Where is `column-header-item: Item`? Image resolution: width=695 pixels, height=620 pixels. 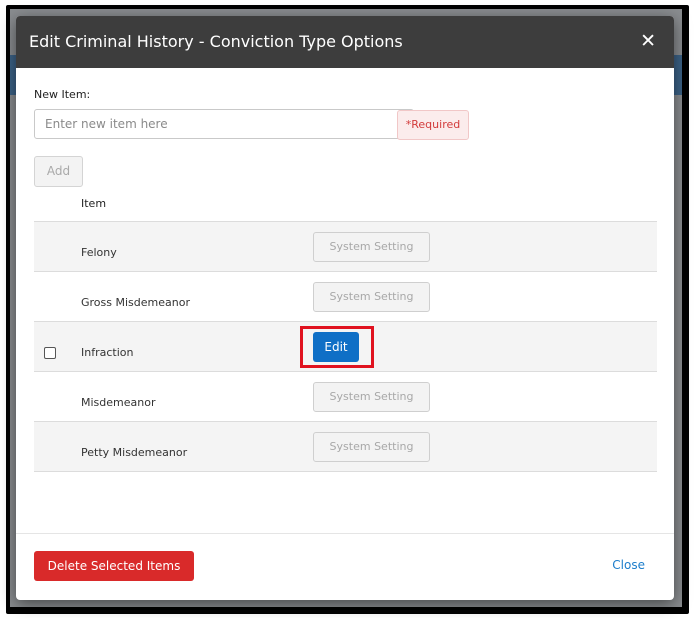 column-header-item: Item is located at coordinates (94, 203).